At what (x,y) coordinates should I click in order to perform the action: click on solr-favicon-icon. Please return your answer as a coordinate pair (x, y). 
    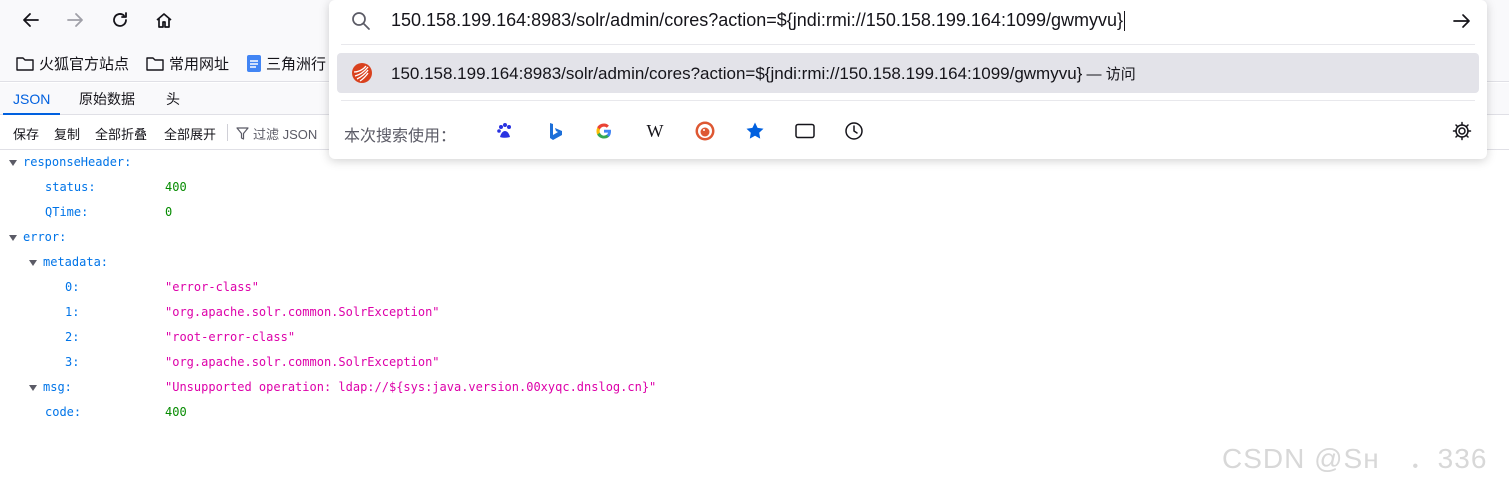
    Looking at the image, I should click on (362, 73).